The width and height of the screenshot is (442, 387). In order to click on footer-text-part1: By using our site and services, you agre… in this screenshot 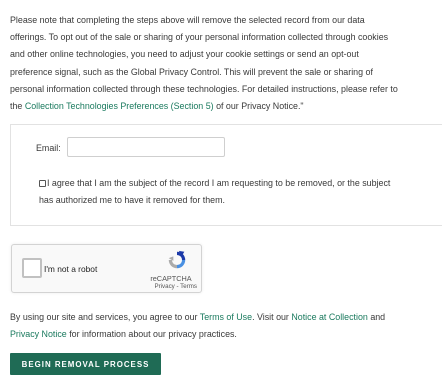, I will do `click(104, 317)`.